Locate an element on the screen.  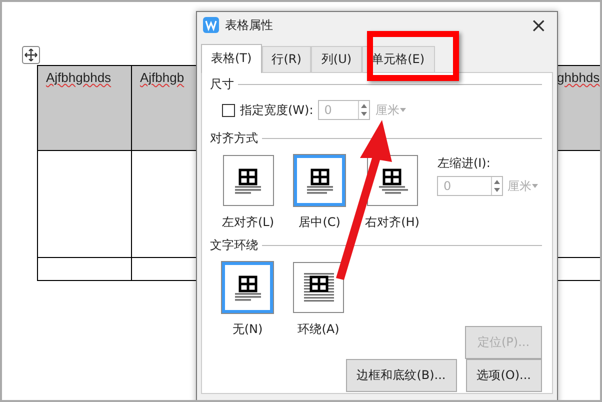
text-wrap-icon is located at coordinates (319, 287).